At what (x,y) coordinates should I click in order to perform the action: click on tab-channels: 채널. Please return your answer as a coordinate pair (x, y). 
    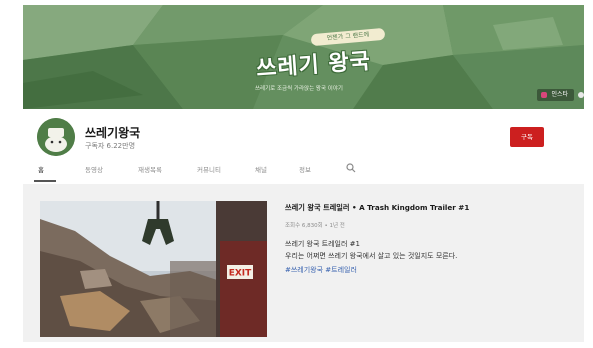
    Looking at the image, I should click on (261, 169).